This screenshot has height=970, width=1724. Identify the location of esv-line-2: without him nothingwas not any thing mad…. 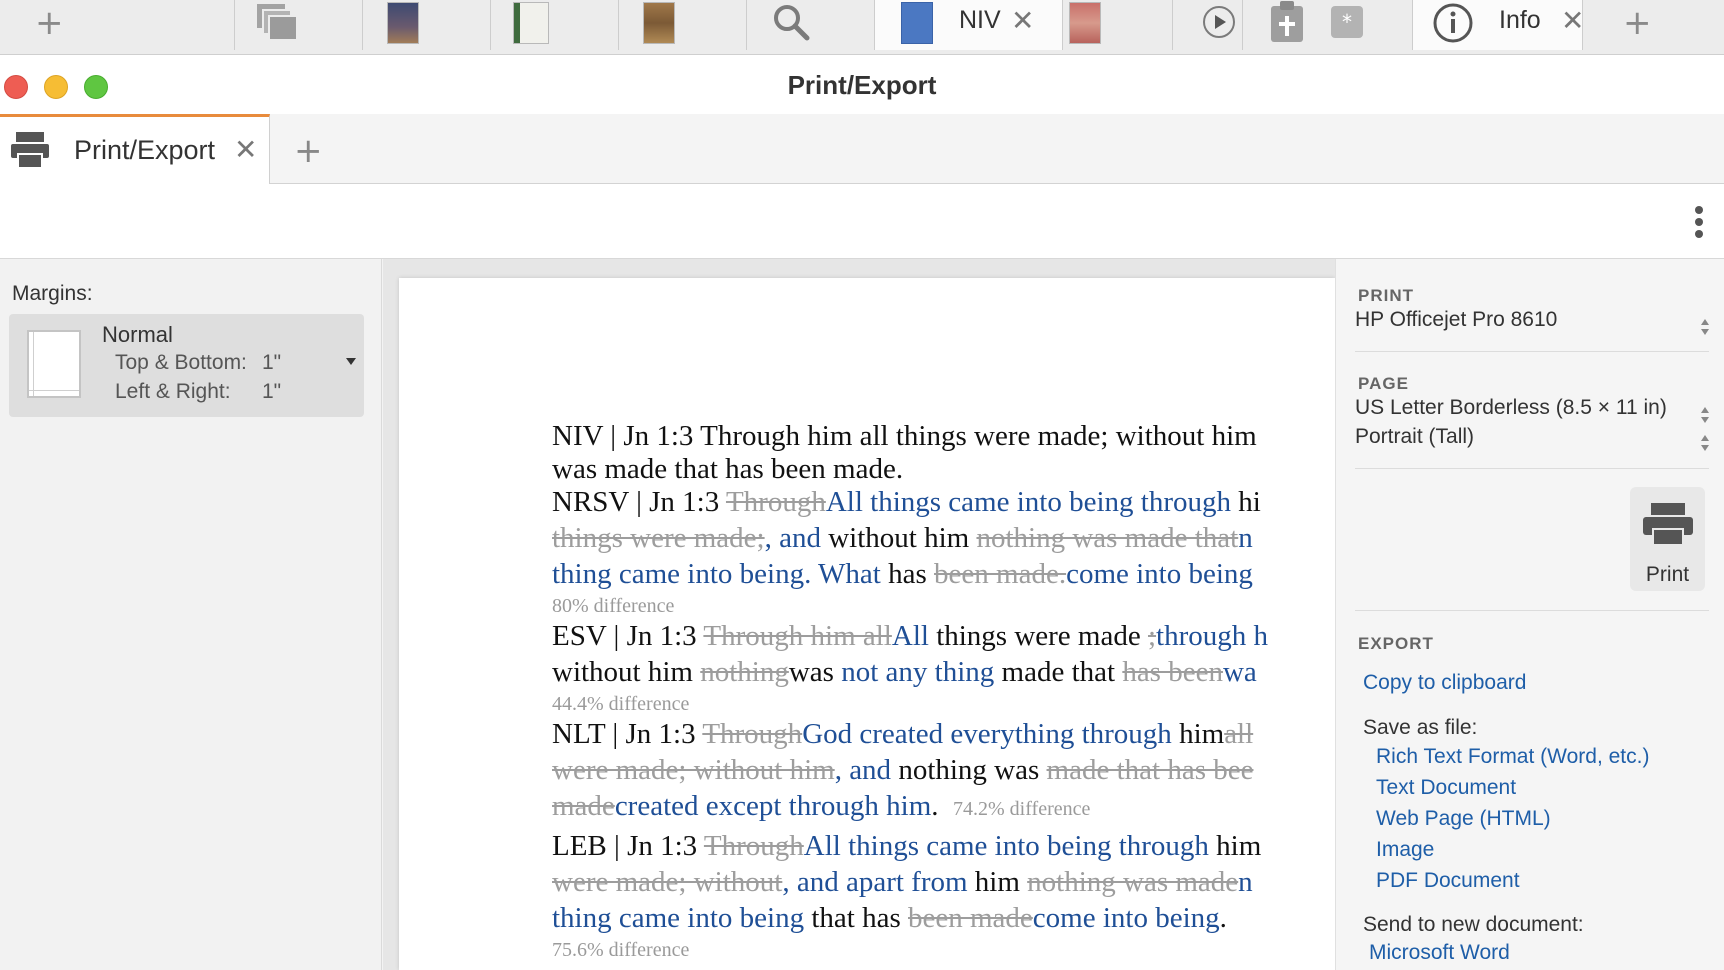
(904, 672).